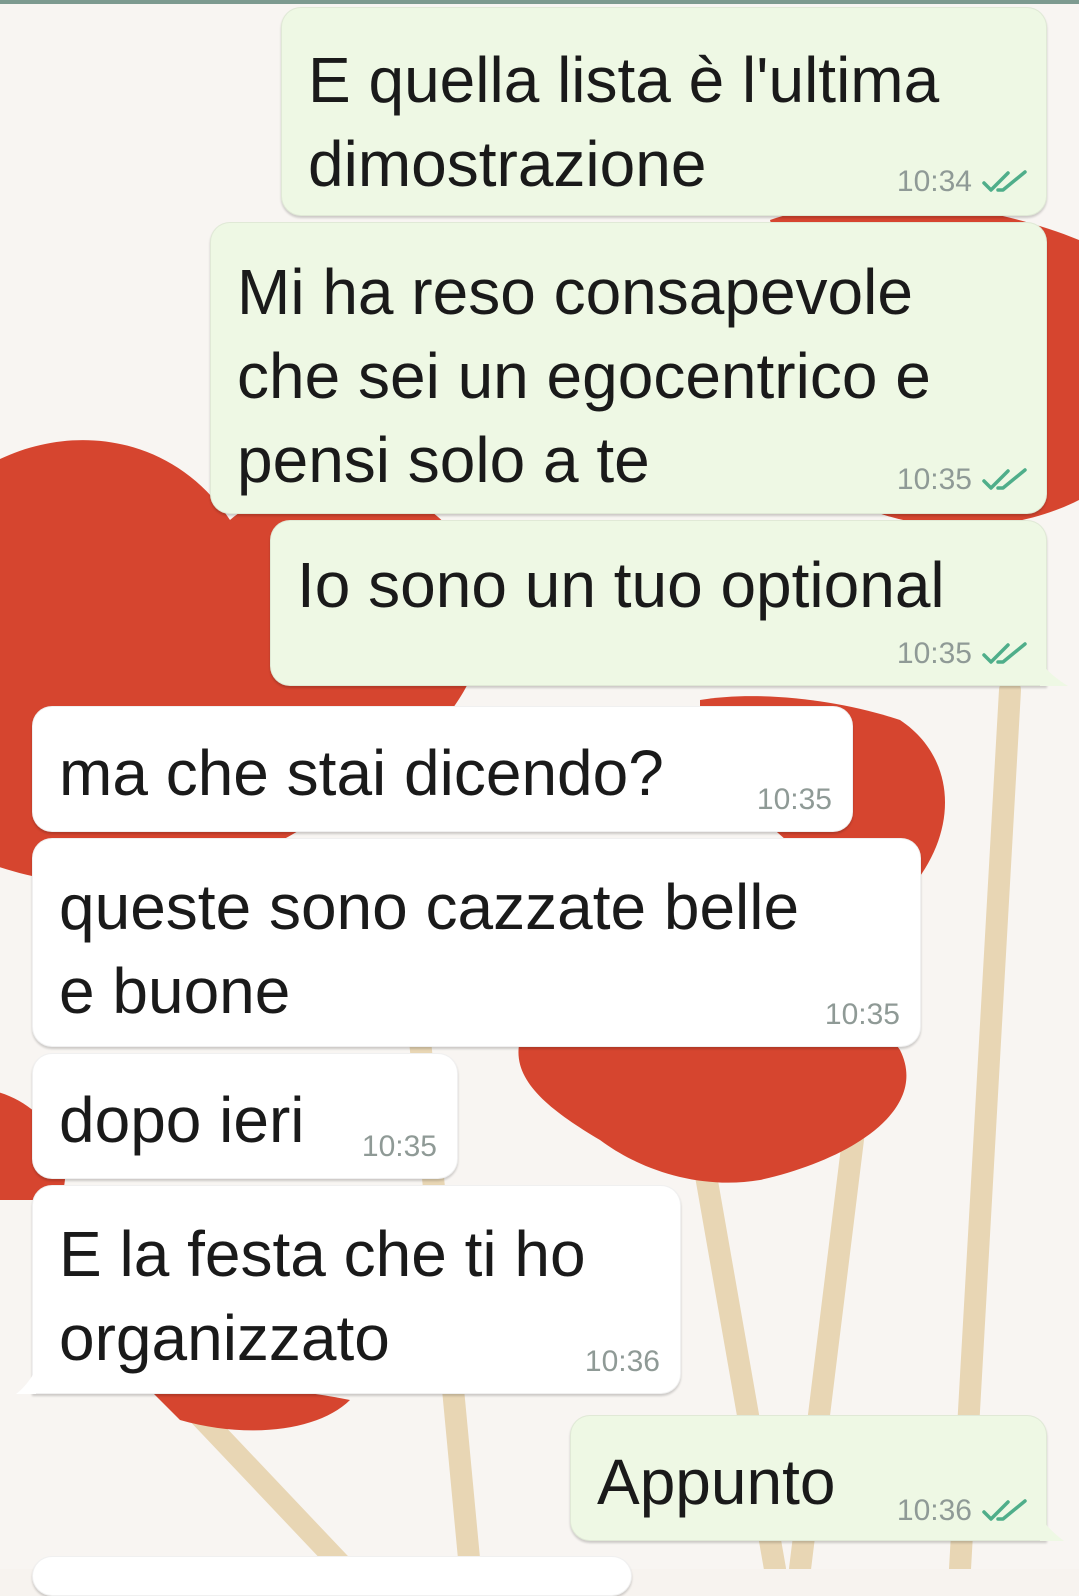  What do you see at coordinates (624, 80) in the screenshot?
I see `message-text-line: E quella lista è l'ultima` at bounding box center [624, 80].